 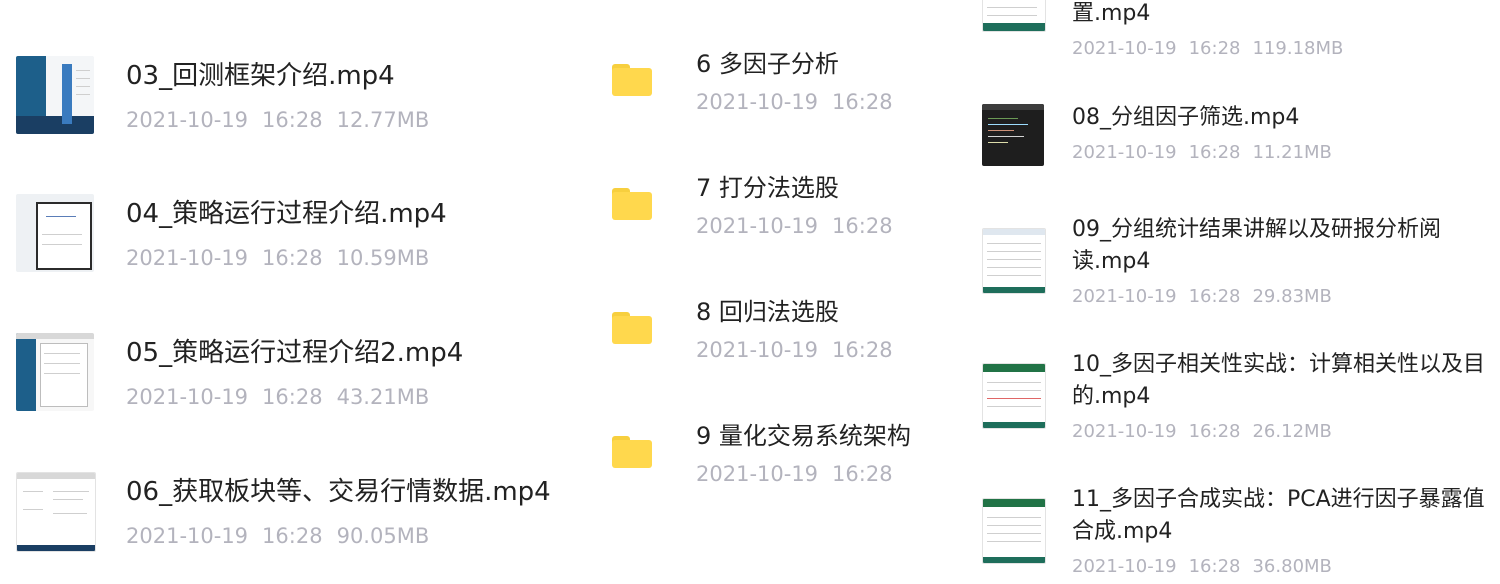 What do you see at coordinates (383, 397) in the screenshot?
I see `file-size: 43.21MB` at bounding box center [383, 397].